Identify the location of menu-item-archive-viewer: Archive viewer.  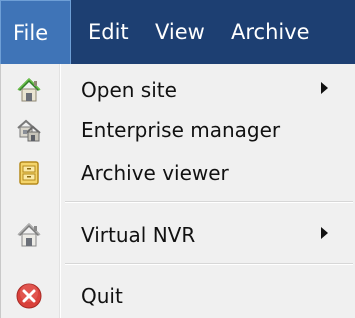
(178, 173).